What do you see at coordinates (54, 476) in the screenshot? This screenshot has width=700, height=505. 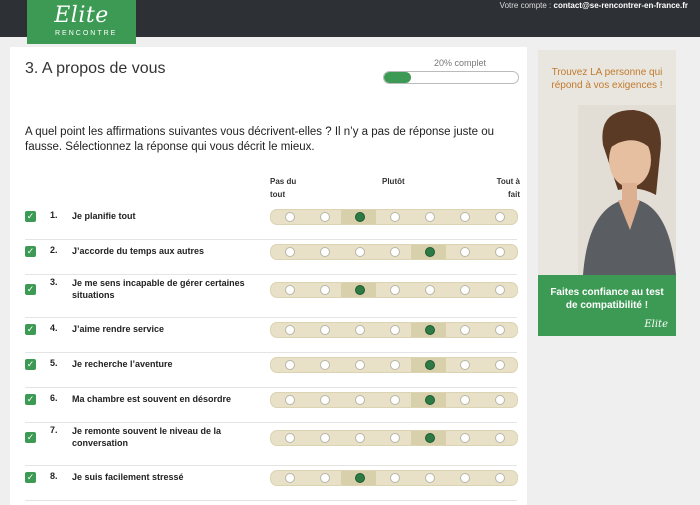 I see `question-number: 8.` at bounding box center [54, 476].